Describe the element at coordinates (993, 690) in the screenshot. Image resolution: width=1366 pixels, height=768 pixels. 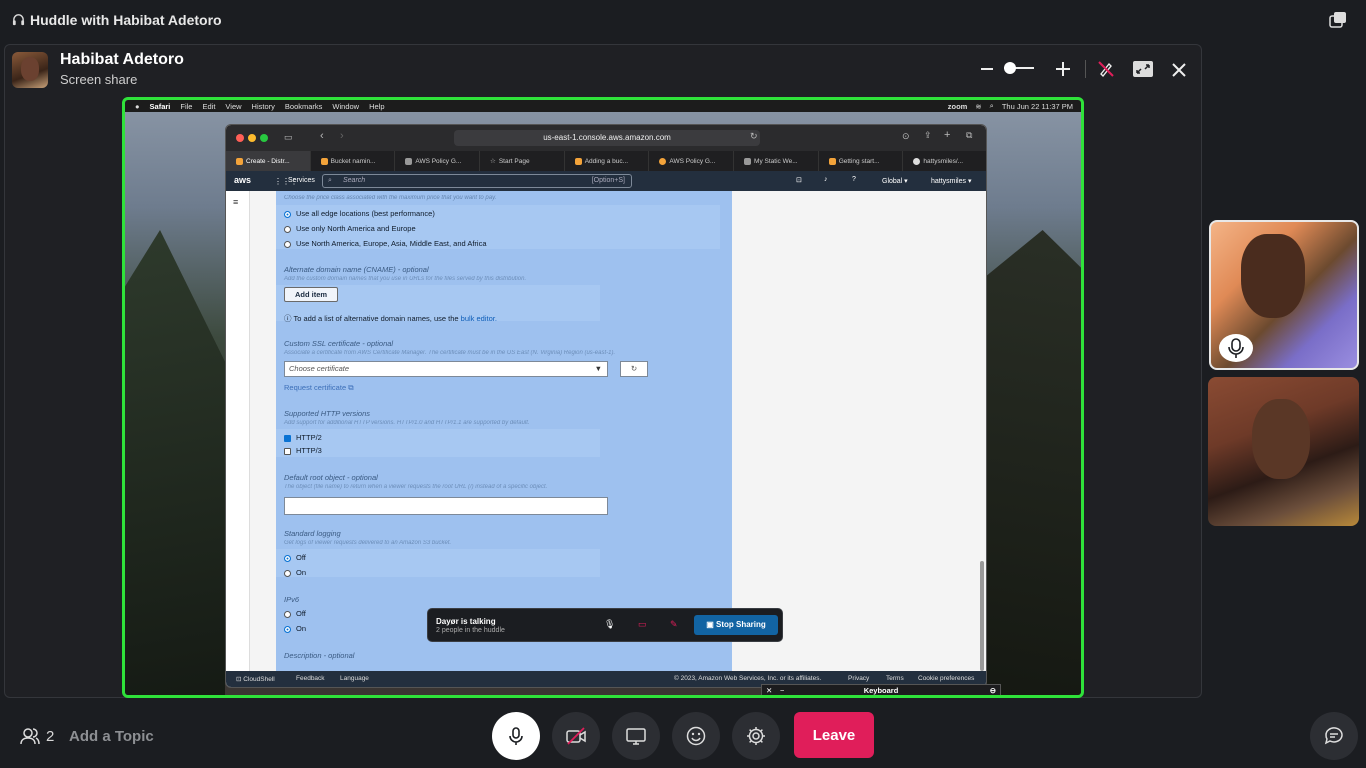
I see `more-icon: ⊖` at that location.